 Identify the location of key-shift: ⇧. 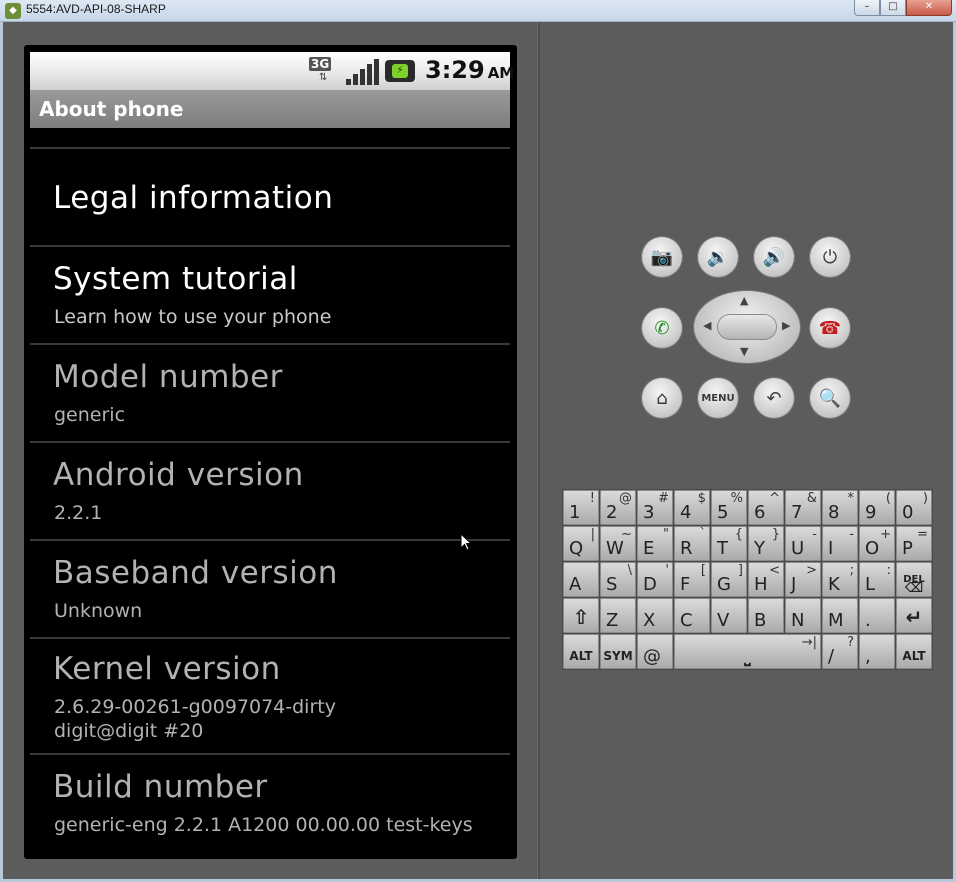
(581, 615).